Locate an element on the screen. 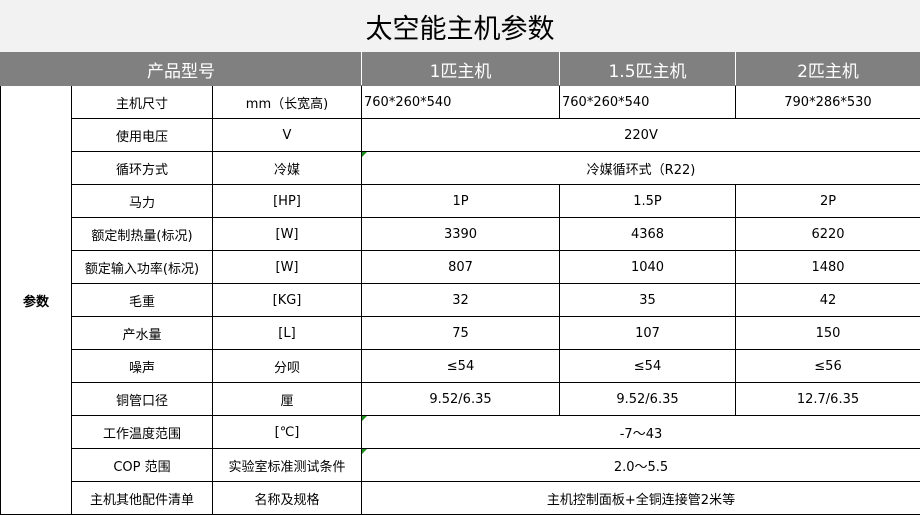 The image size is (920, 515). cell-value: 3390 is located at coordinates (460, 234).